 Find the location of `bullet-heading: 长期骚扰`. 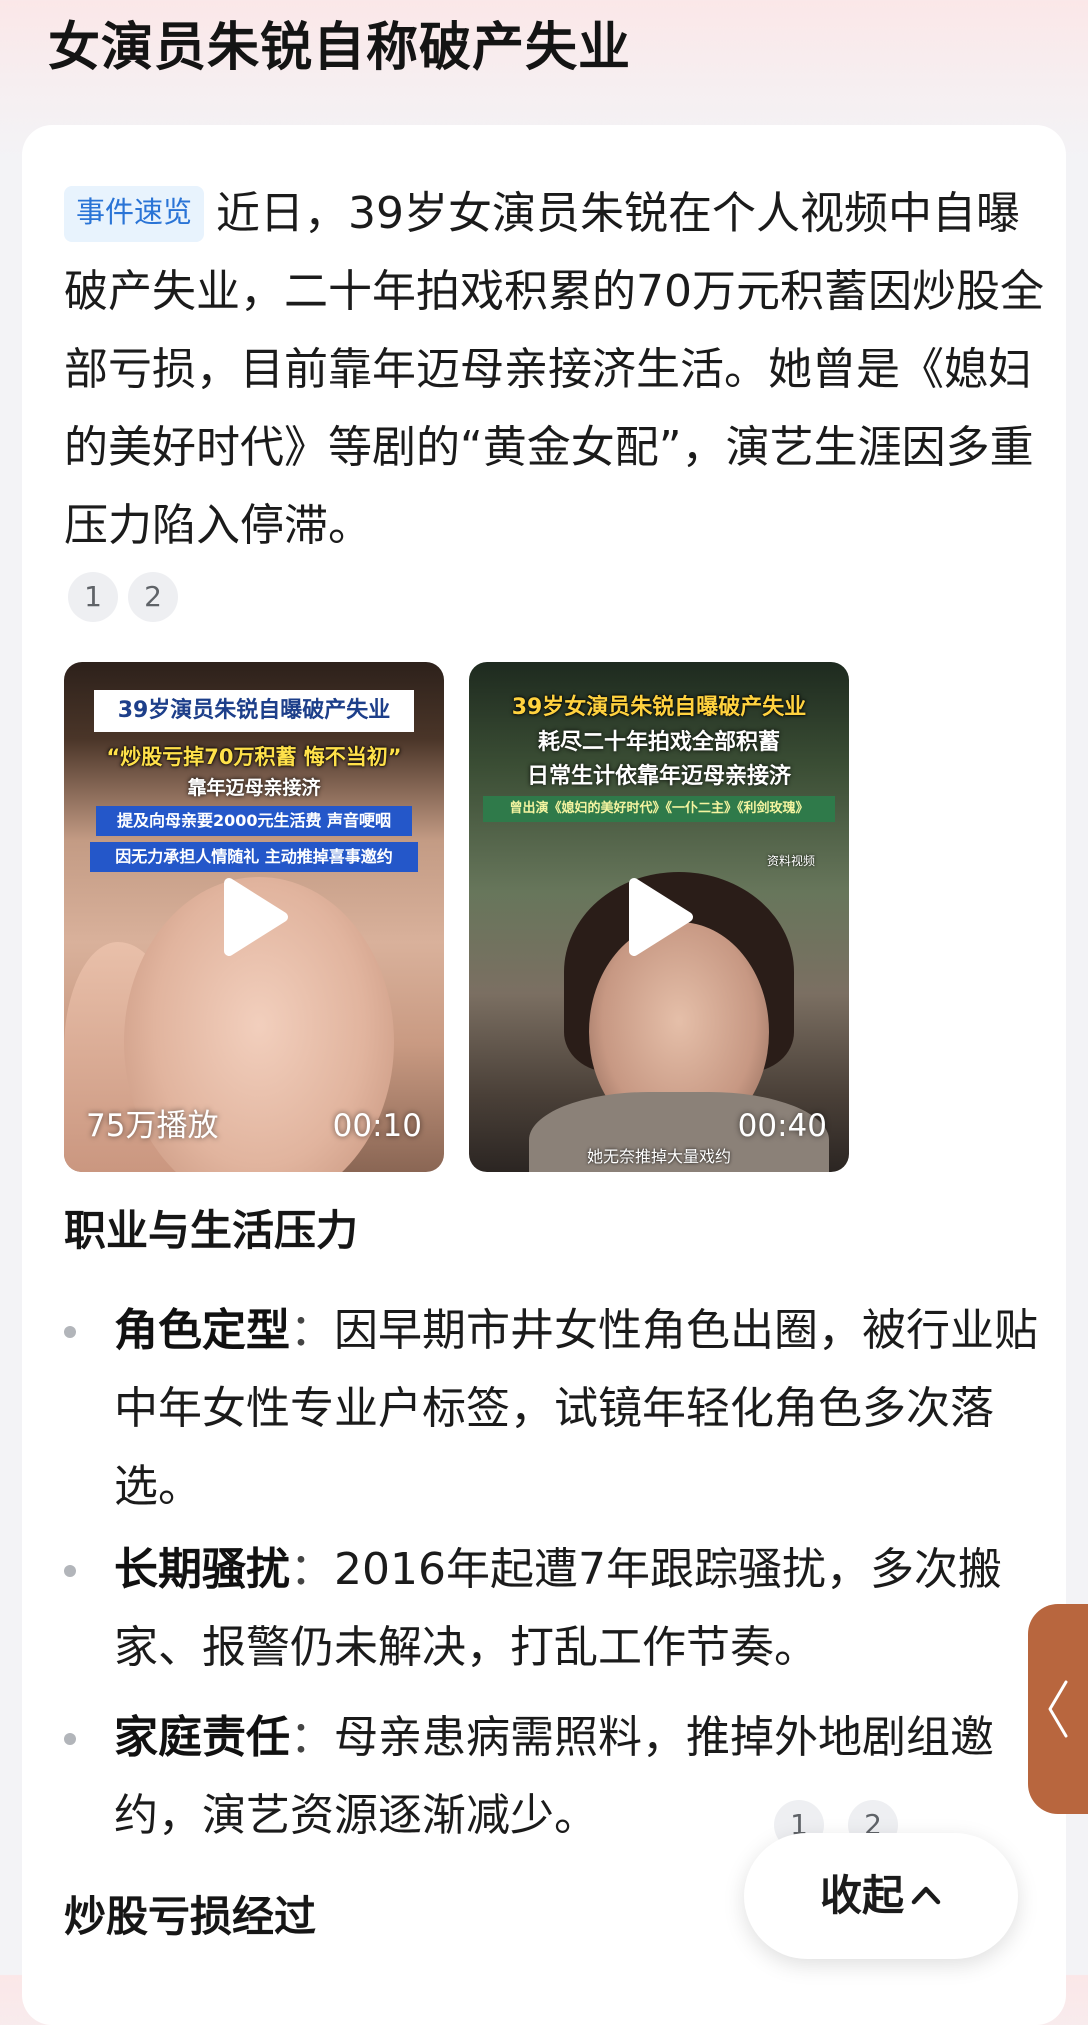

bullet-heading: 长期骚扰 is located at coordinates (202, 1569).